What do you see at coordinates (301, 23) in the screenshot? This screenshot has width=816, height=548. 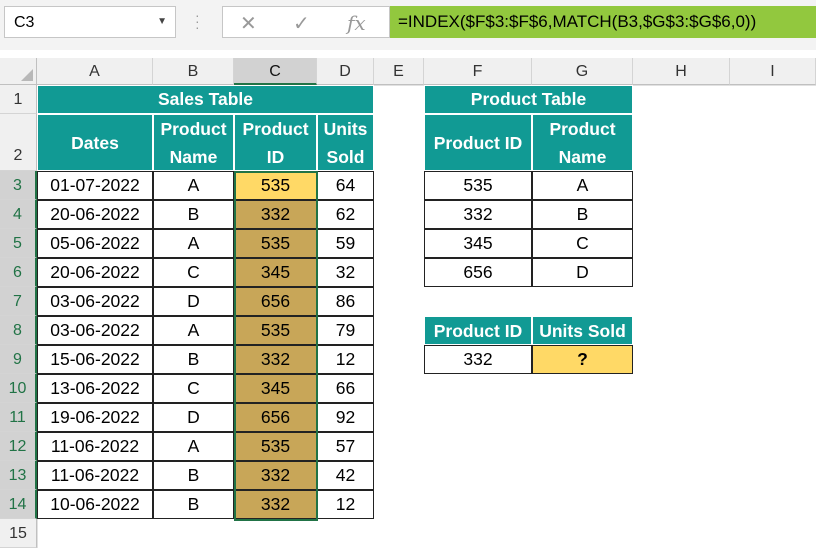 I see `enter-icon: ✓` at bounding box center [301, 23].